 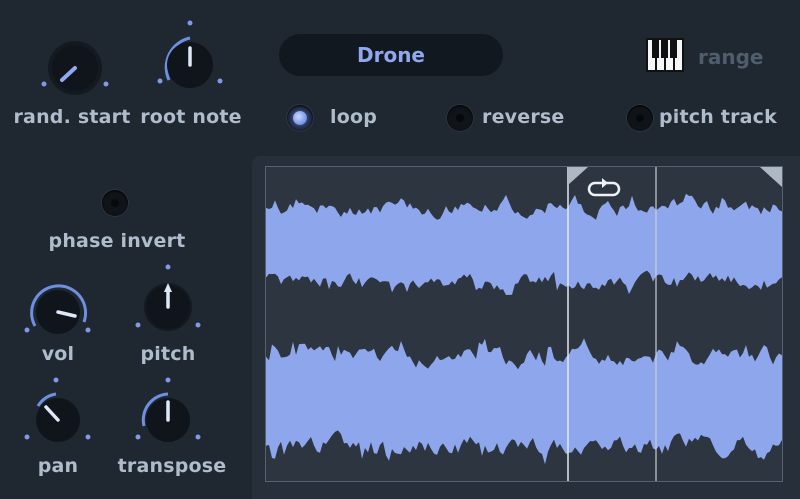 What do you see at coordinates (604, 187) in the screenshot?
I see `loop-icon` at bounding box center [604, 187].